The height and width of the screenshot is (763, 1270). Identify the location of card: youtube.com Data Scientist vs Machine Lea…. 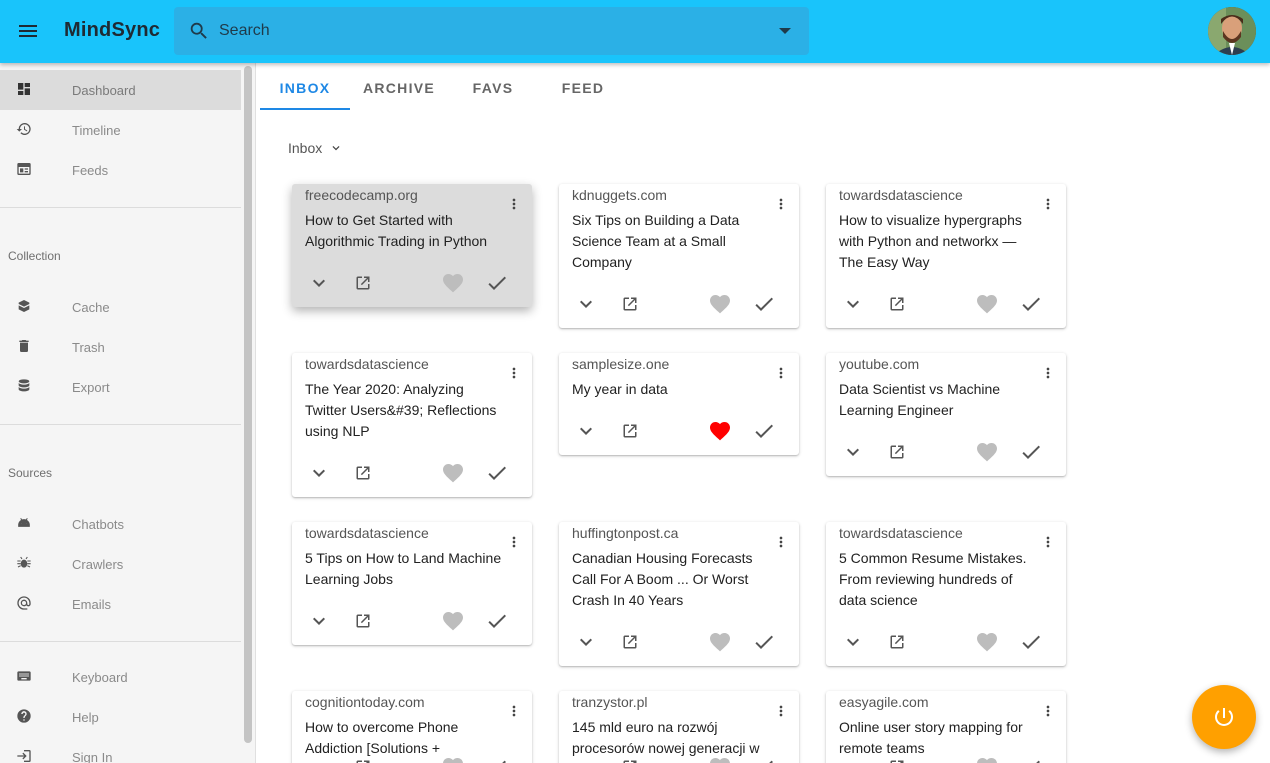
(946, 414).